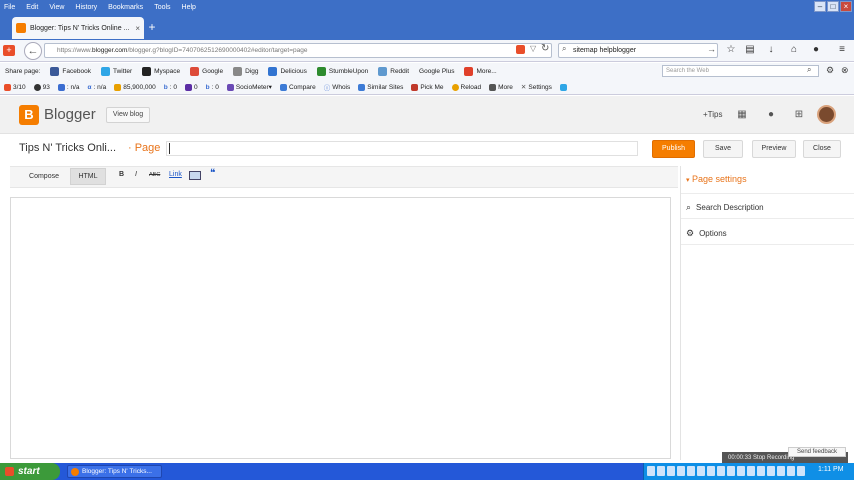  I want to click on insert-image-icon, so click(195, 175).